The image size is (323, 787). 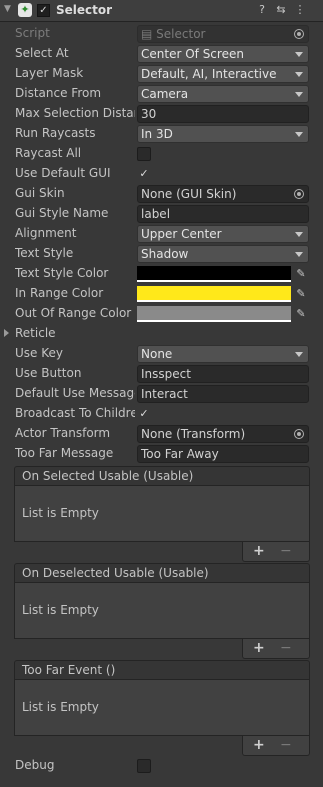 I want to click on row-script: Script ▤ Selector, so click(x=161, y=34).